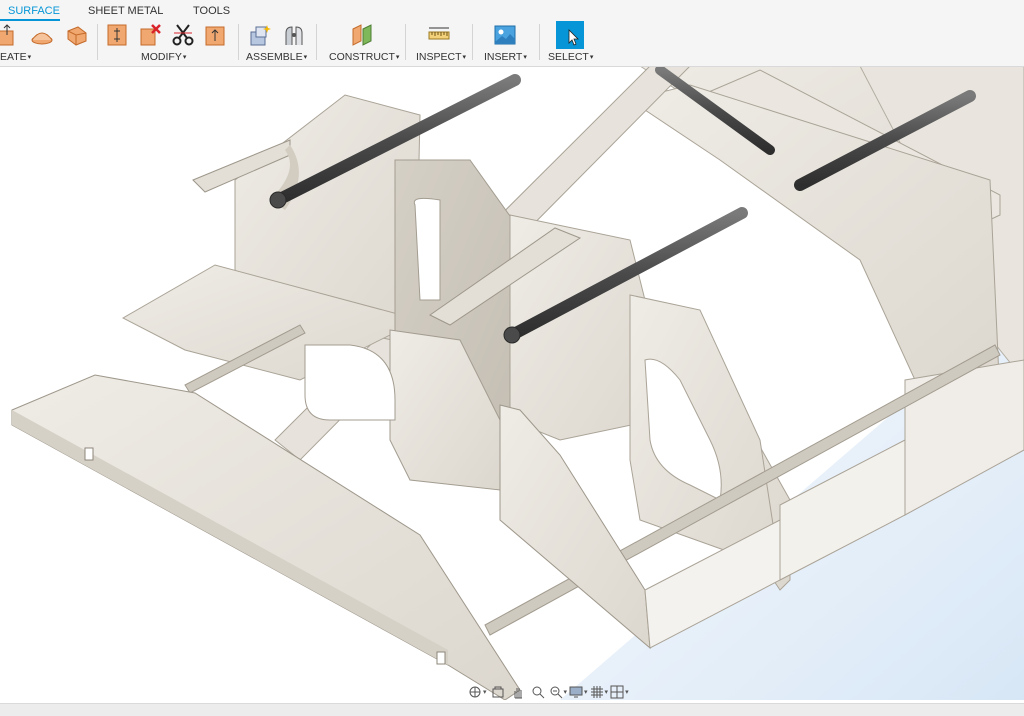  What do you see at coordinates (439, 35) in the screenshot?
I see `measure-icon` at bounding box center [439, 35].